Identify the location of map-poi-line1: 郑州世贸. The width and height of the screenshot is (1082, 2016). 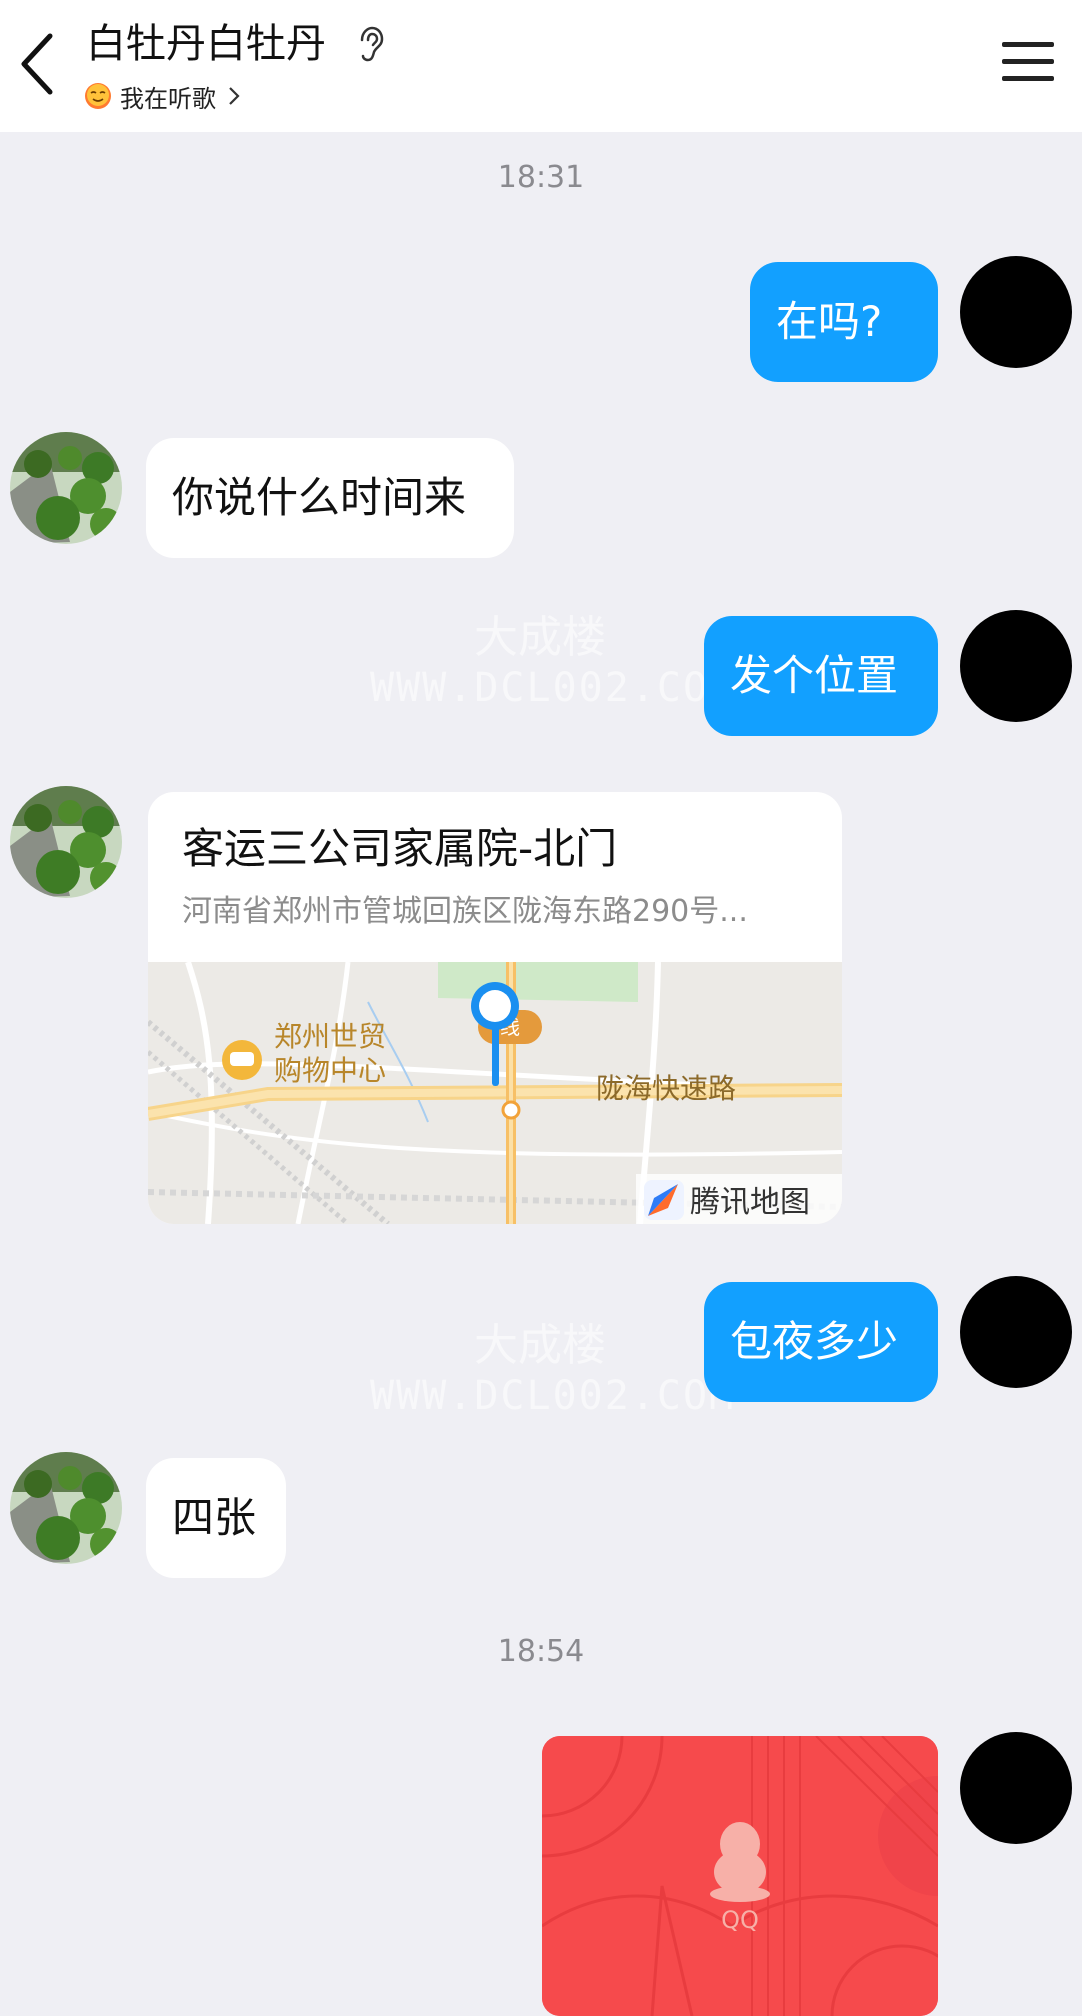
(330, 1036).